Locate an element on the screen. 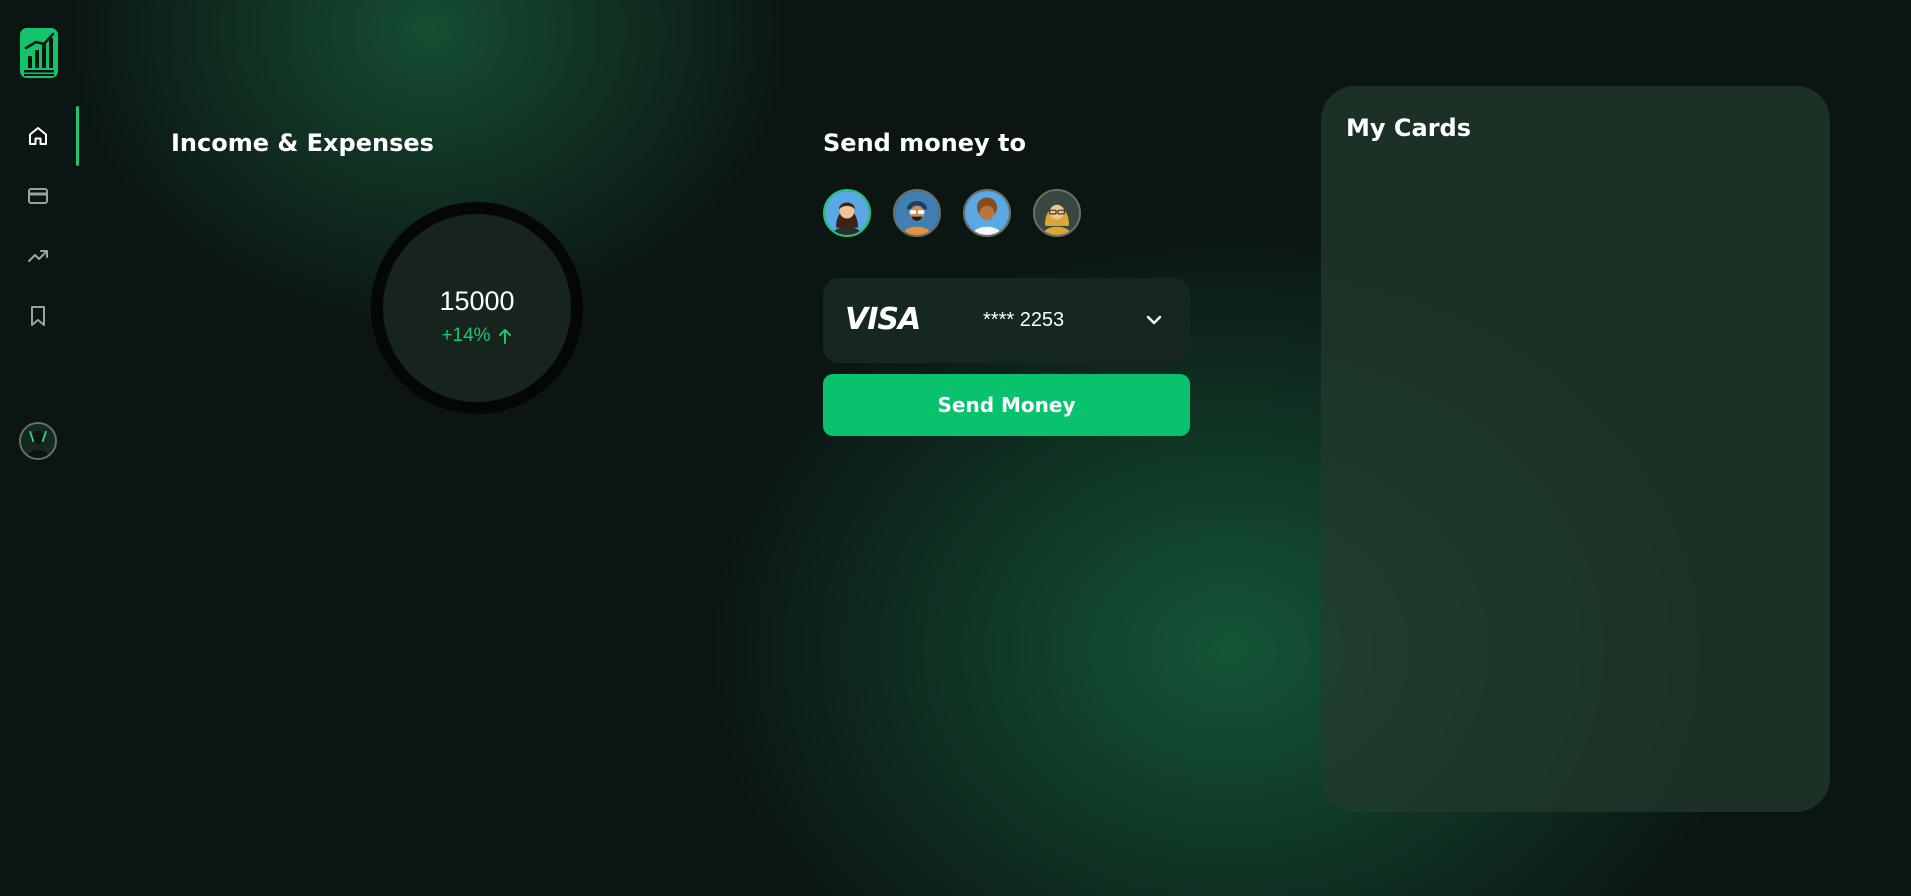  man-glasses-avatar is located at coordinates (917, 213).